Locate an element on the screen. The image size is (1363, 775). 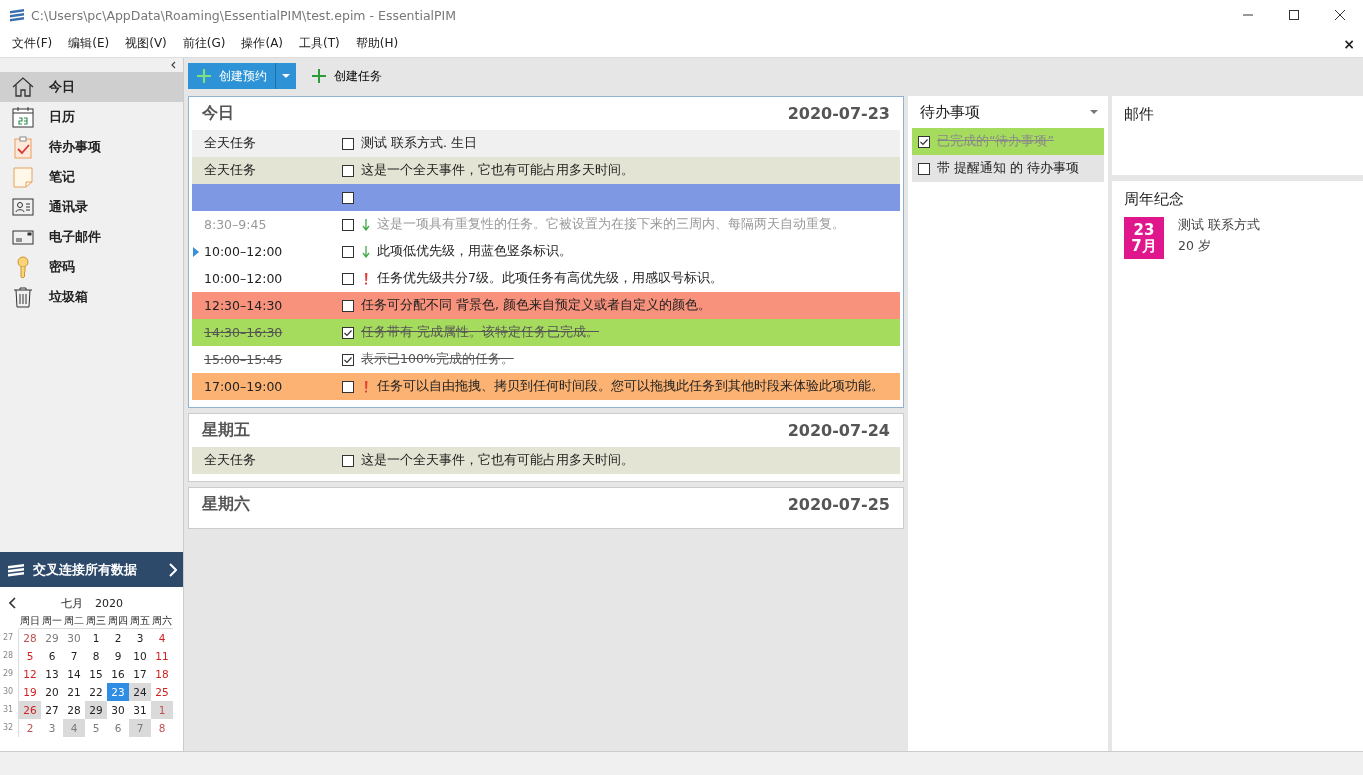
day-title: 星期五 is located at coordinates (226, 430).